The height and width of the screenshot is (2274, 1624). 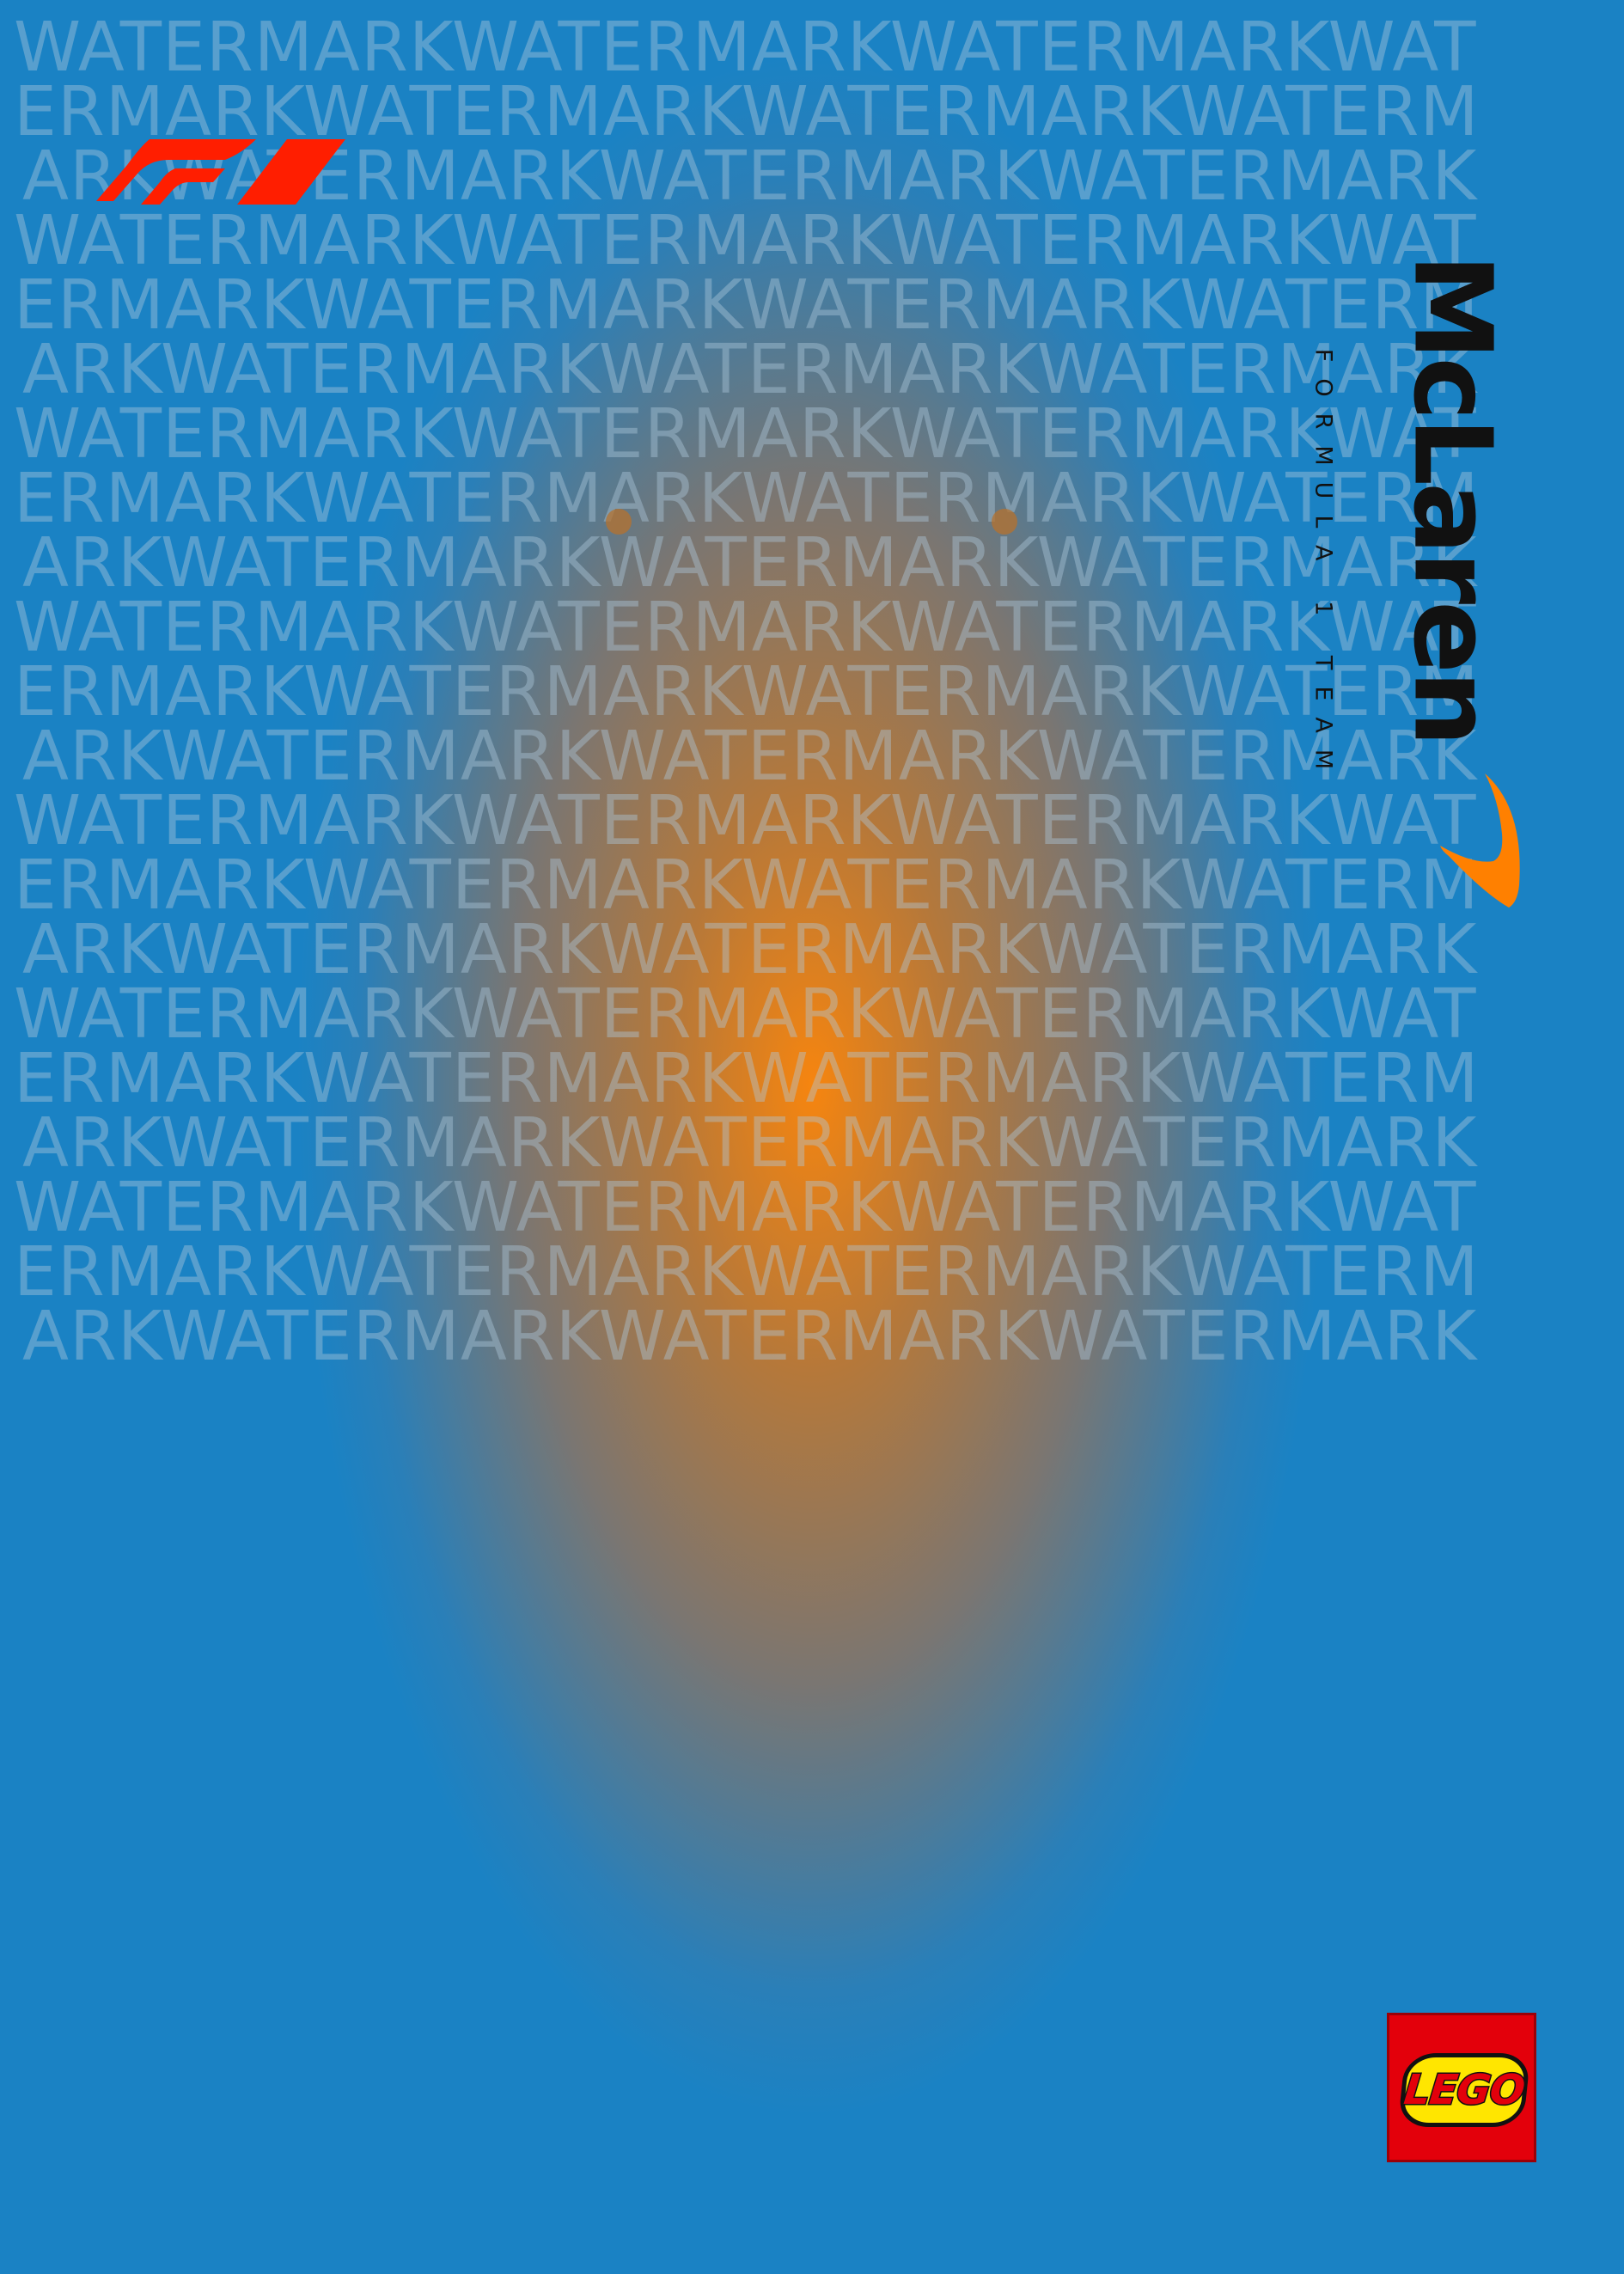 I want to click on mclaren-wordmark: McLaren, so click(x=1452, y=499).